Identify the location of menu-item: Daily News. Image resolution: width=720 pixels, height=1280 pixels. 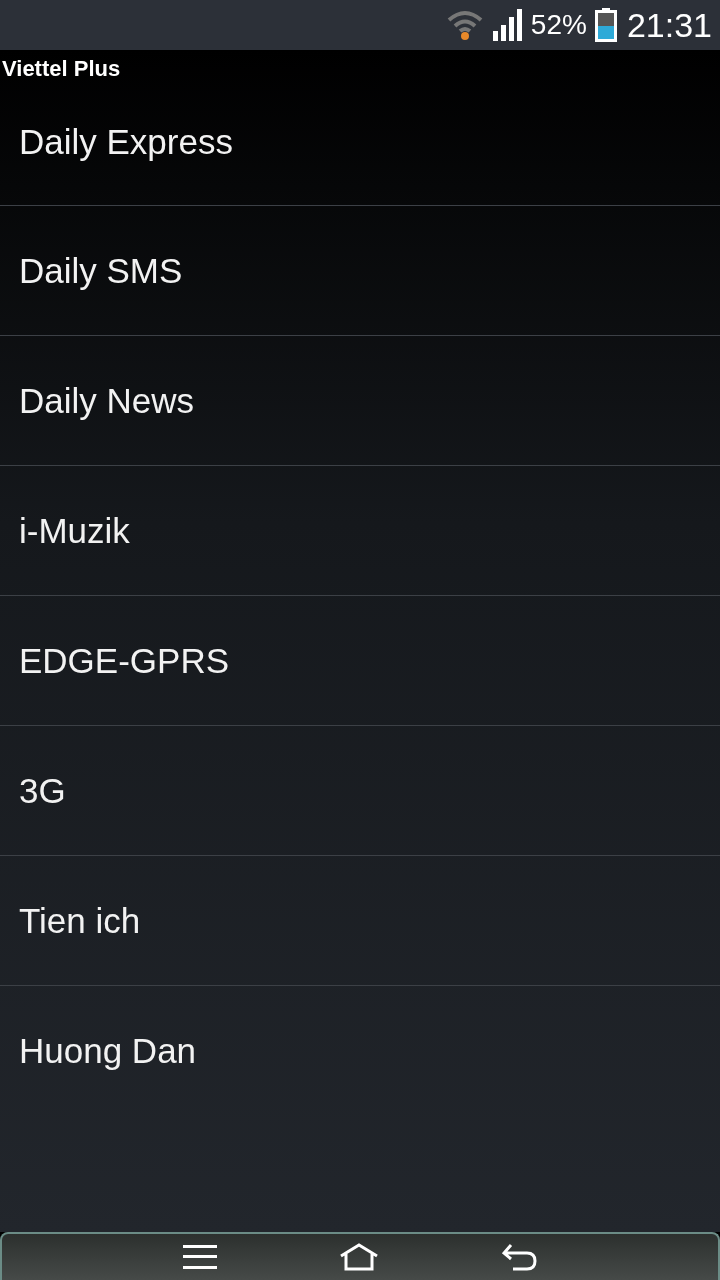
(360, 401).